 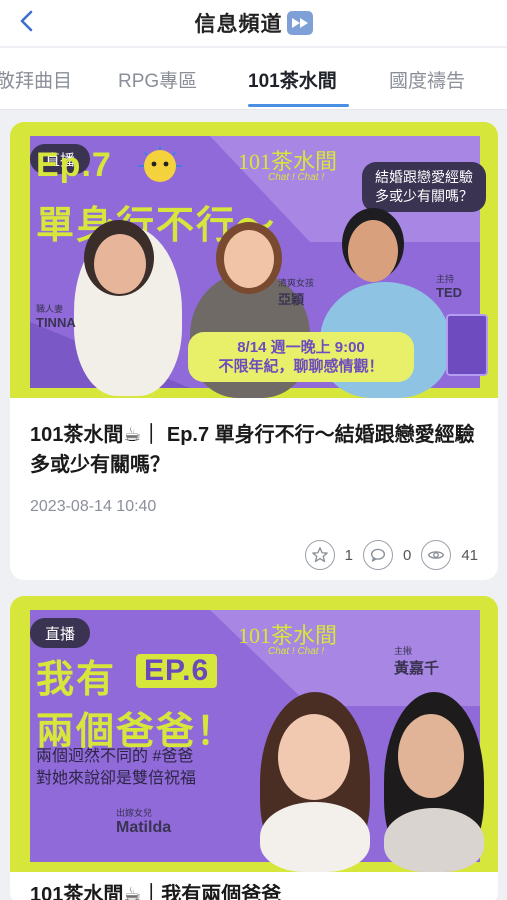 What do you see at coordinates (299, 23) in the screenshot?
I see `fast-forward-icon` at bounding box center [299, 23].